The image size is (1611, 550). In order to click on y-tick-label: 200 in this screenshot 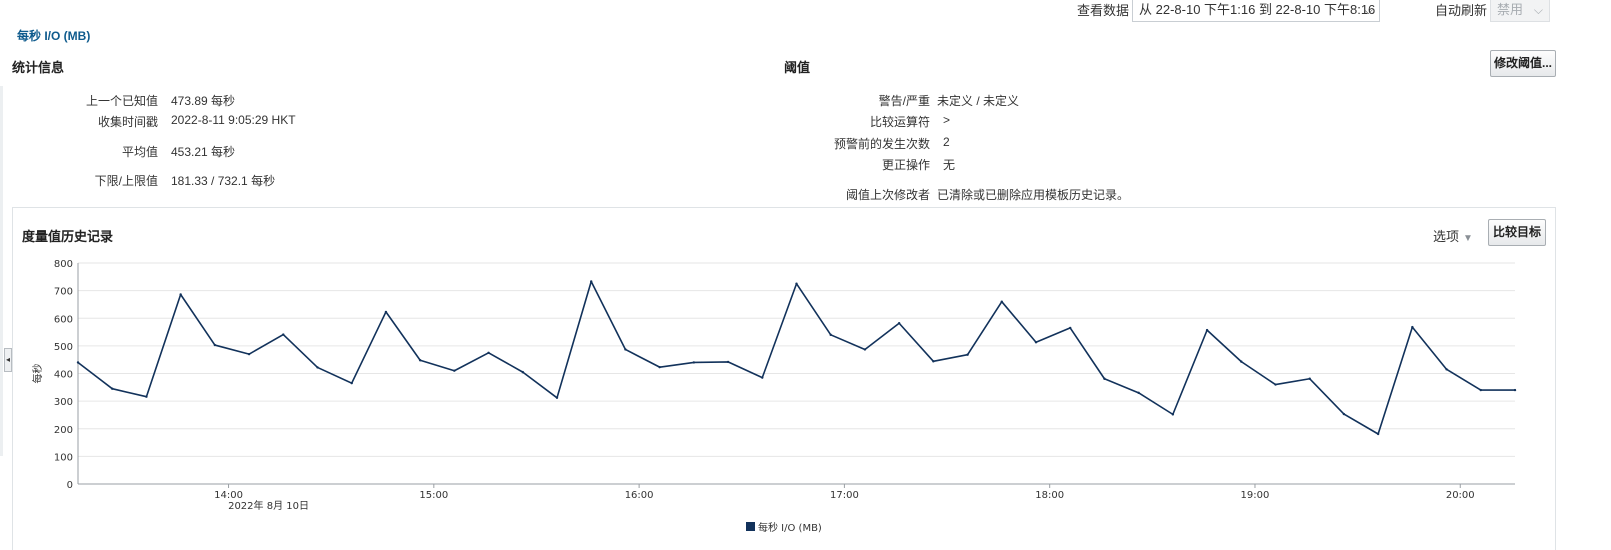, I will do `click(63, 430)`.